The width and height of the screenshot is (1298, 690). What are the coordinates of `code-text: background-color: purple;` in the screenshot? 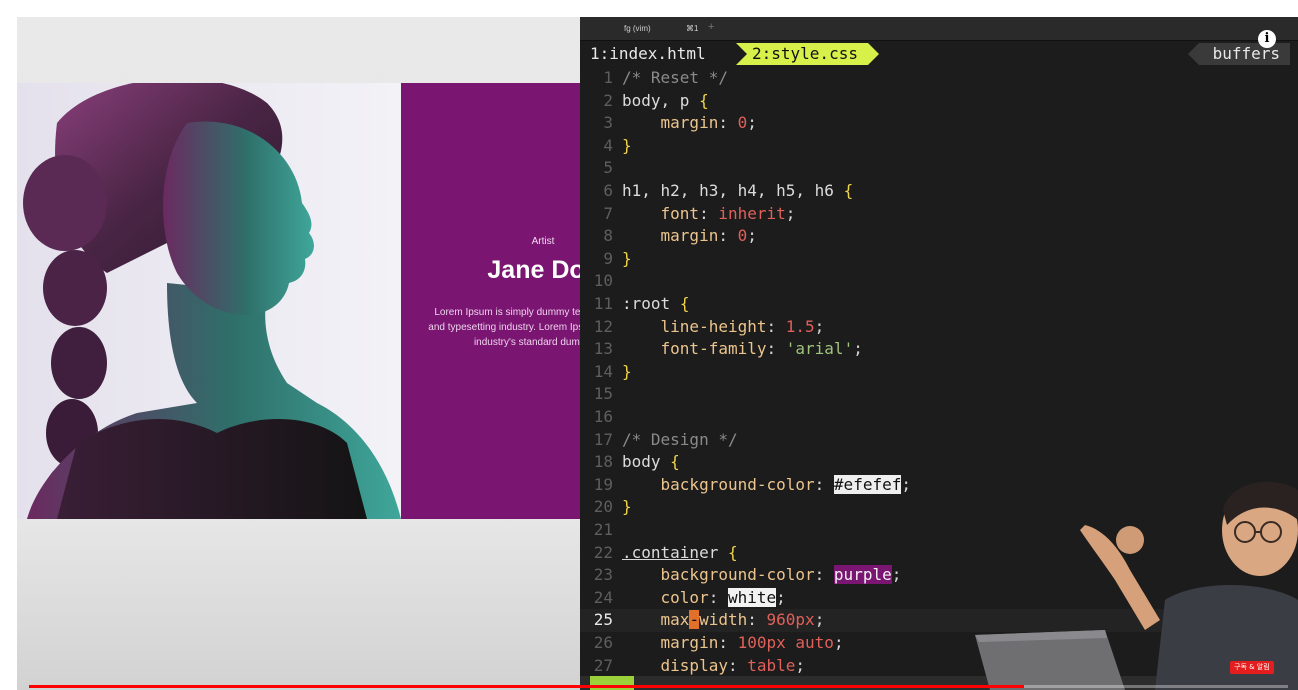 It's located at (781, 575).